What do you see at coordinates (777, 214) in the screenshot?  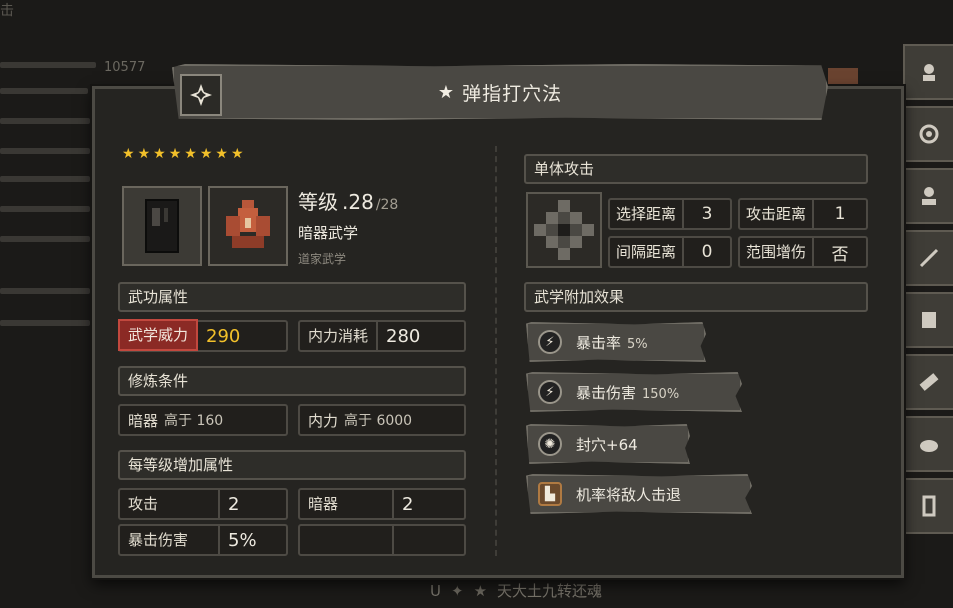 I see `range-label: 攻击距离` at bounding box center [777, 214].